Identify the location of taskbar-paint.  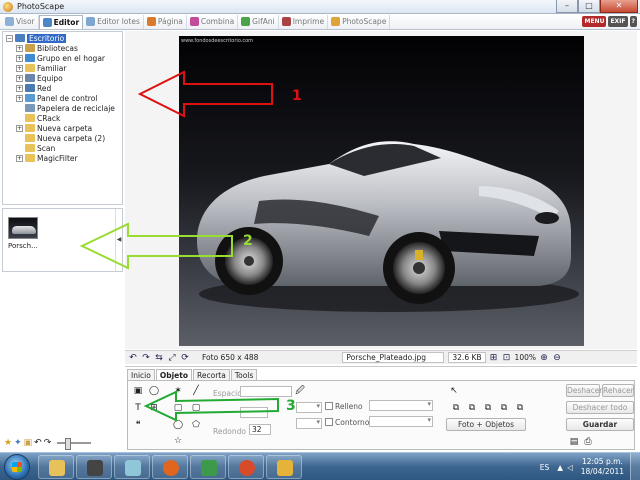
(284, 467).